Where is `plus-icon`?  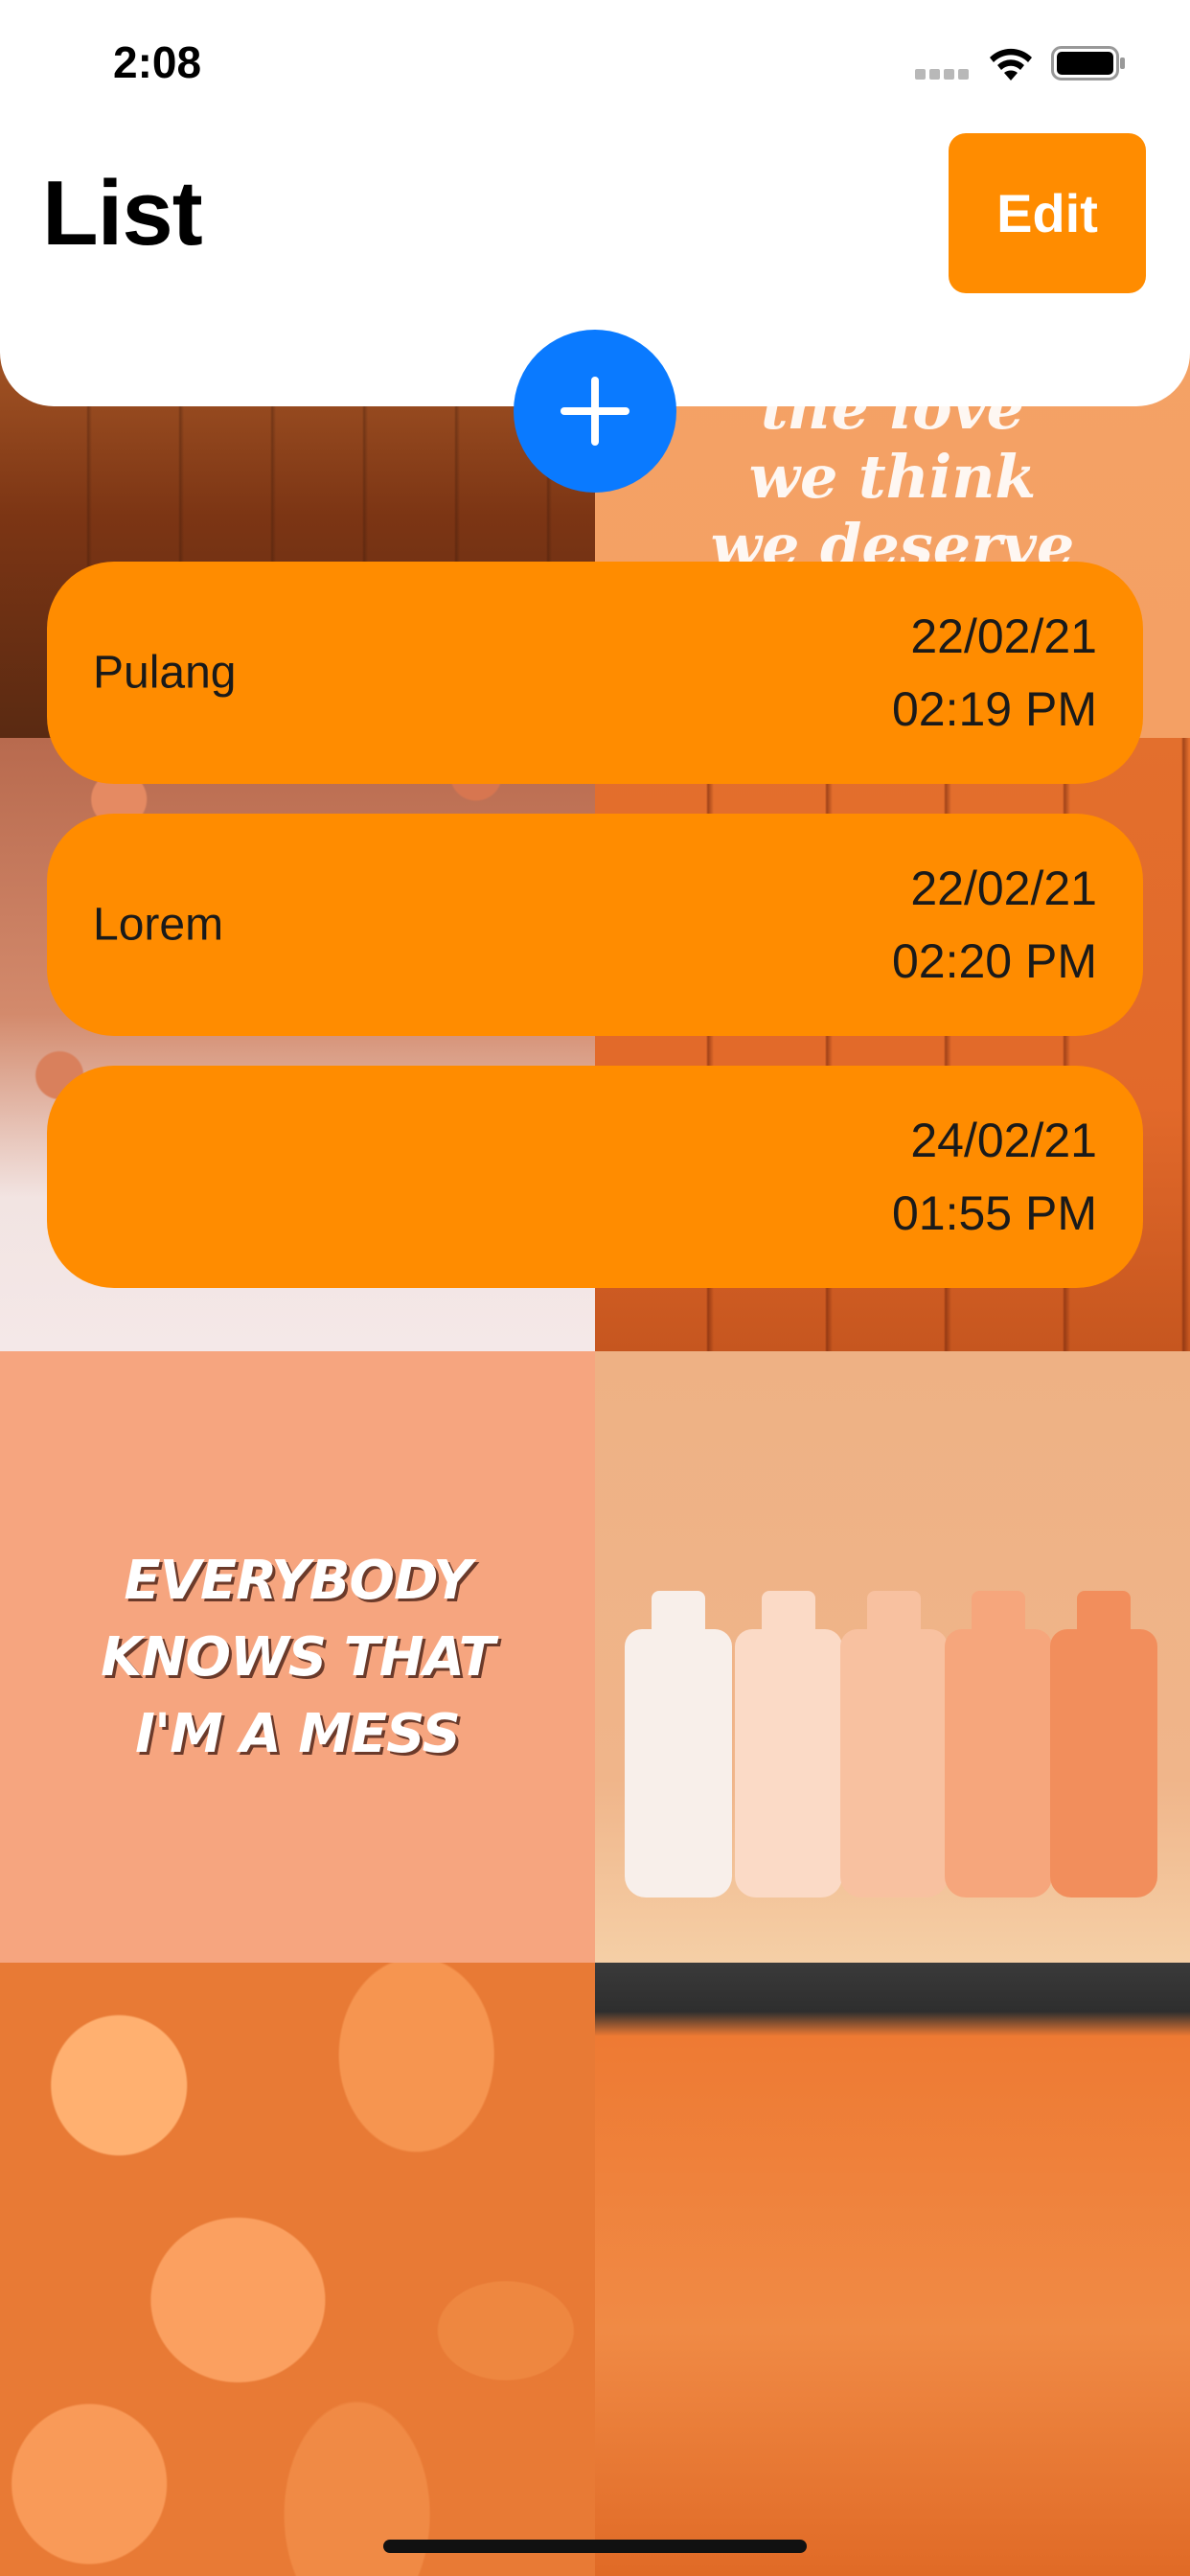
plus-icon is located at coordinates (595, 411).